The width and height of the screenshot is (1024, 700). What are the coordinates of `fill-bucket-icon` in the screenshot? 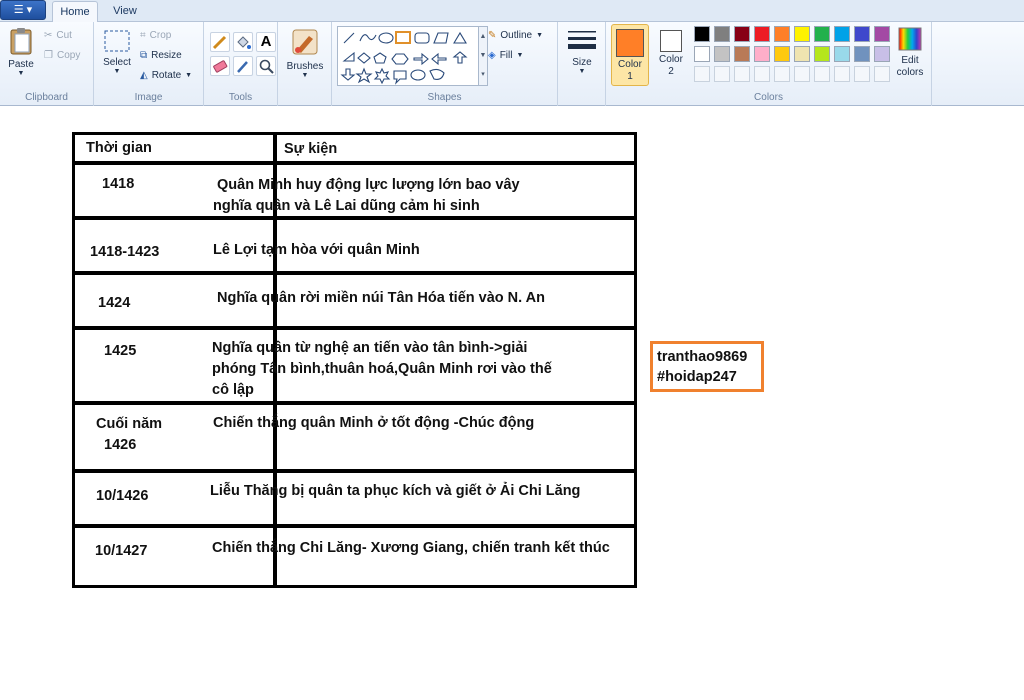 It's located at (243, 42).